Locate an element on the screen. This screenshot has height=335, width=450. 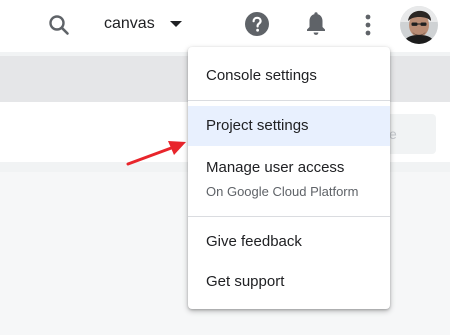
search-icon is located at coordinates (59, 25).